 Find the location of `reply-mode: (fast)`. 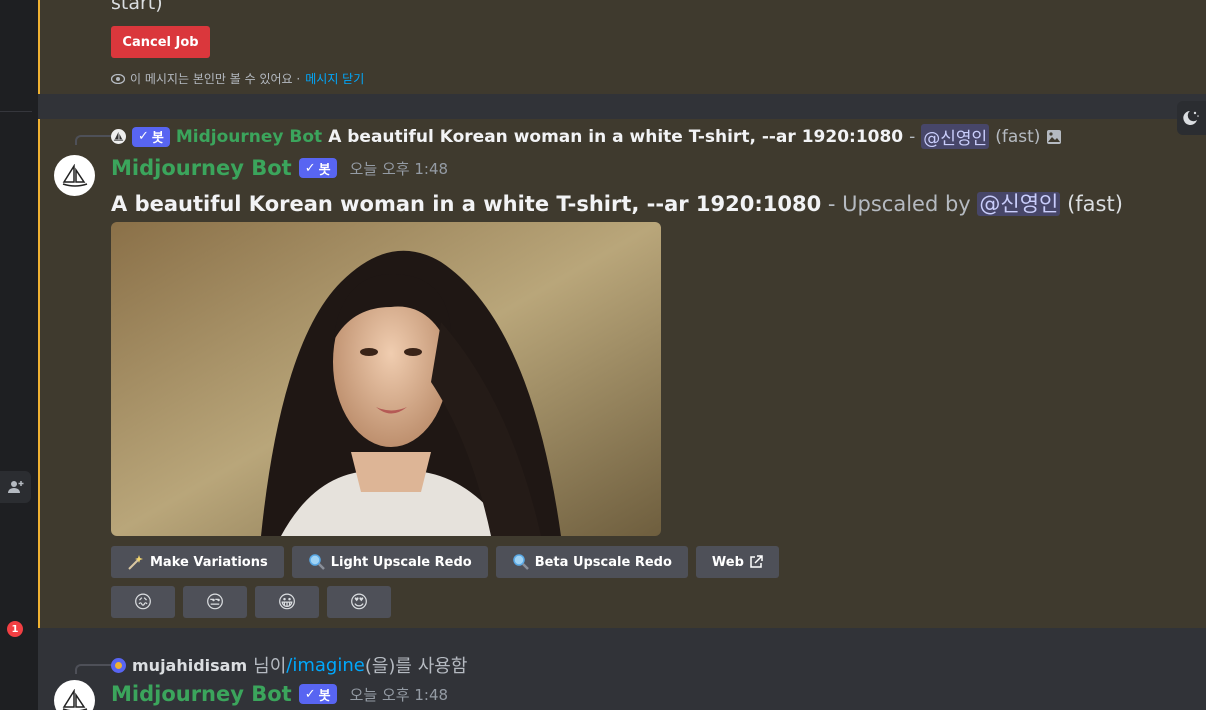

reply-mode: (fast) is located at coordinates (1018, 136).